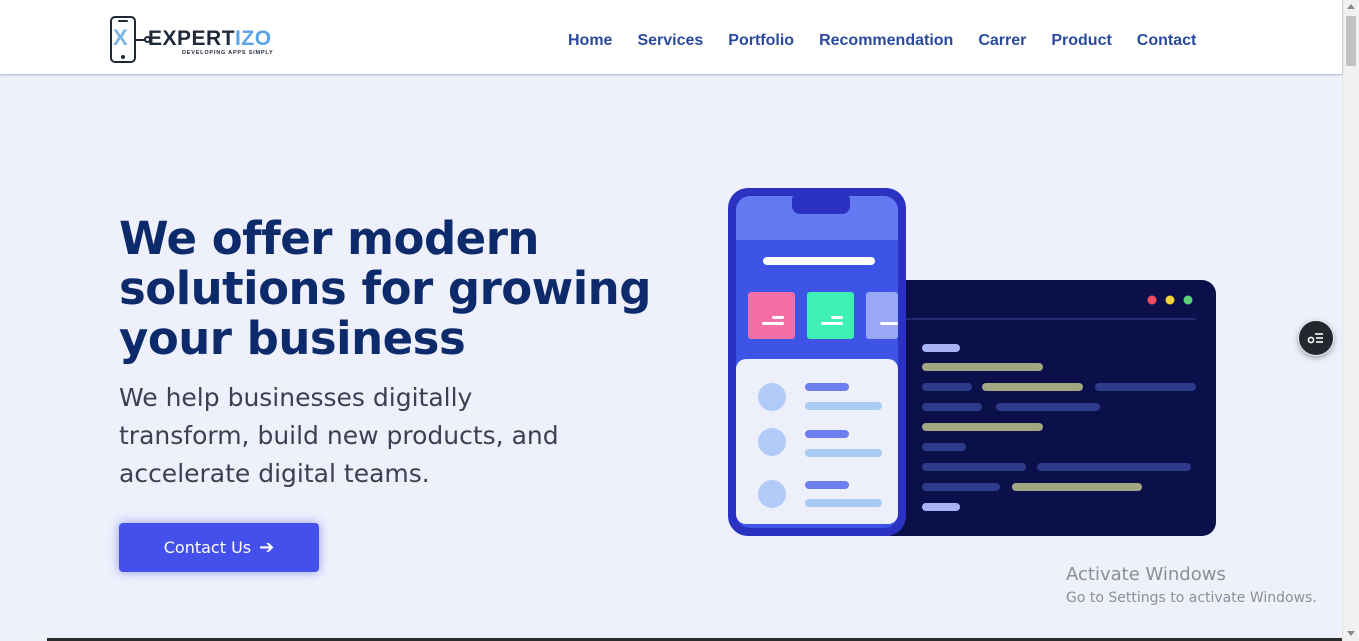 This screenshot has height=641, width=1359. Describe the element at coordinates (1046, 408) in the screenshot. I see `code-window-illustration` at that location.